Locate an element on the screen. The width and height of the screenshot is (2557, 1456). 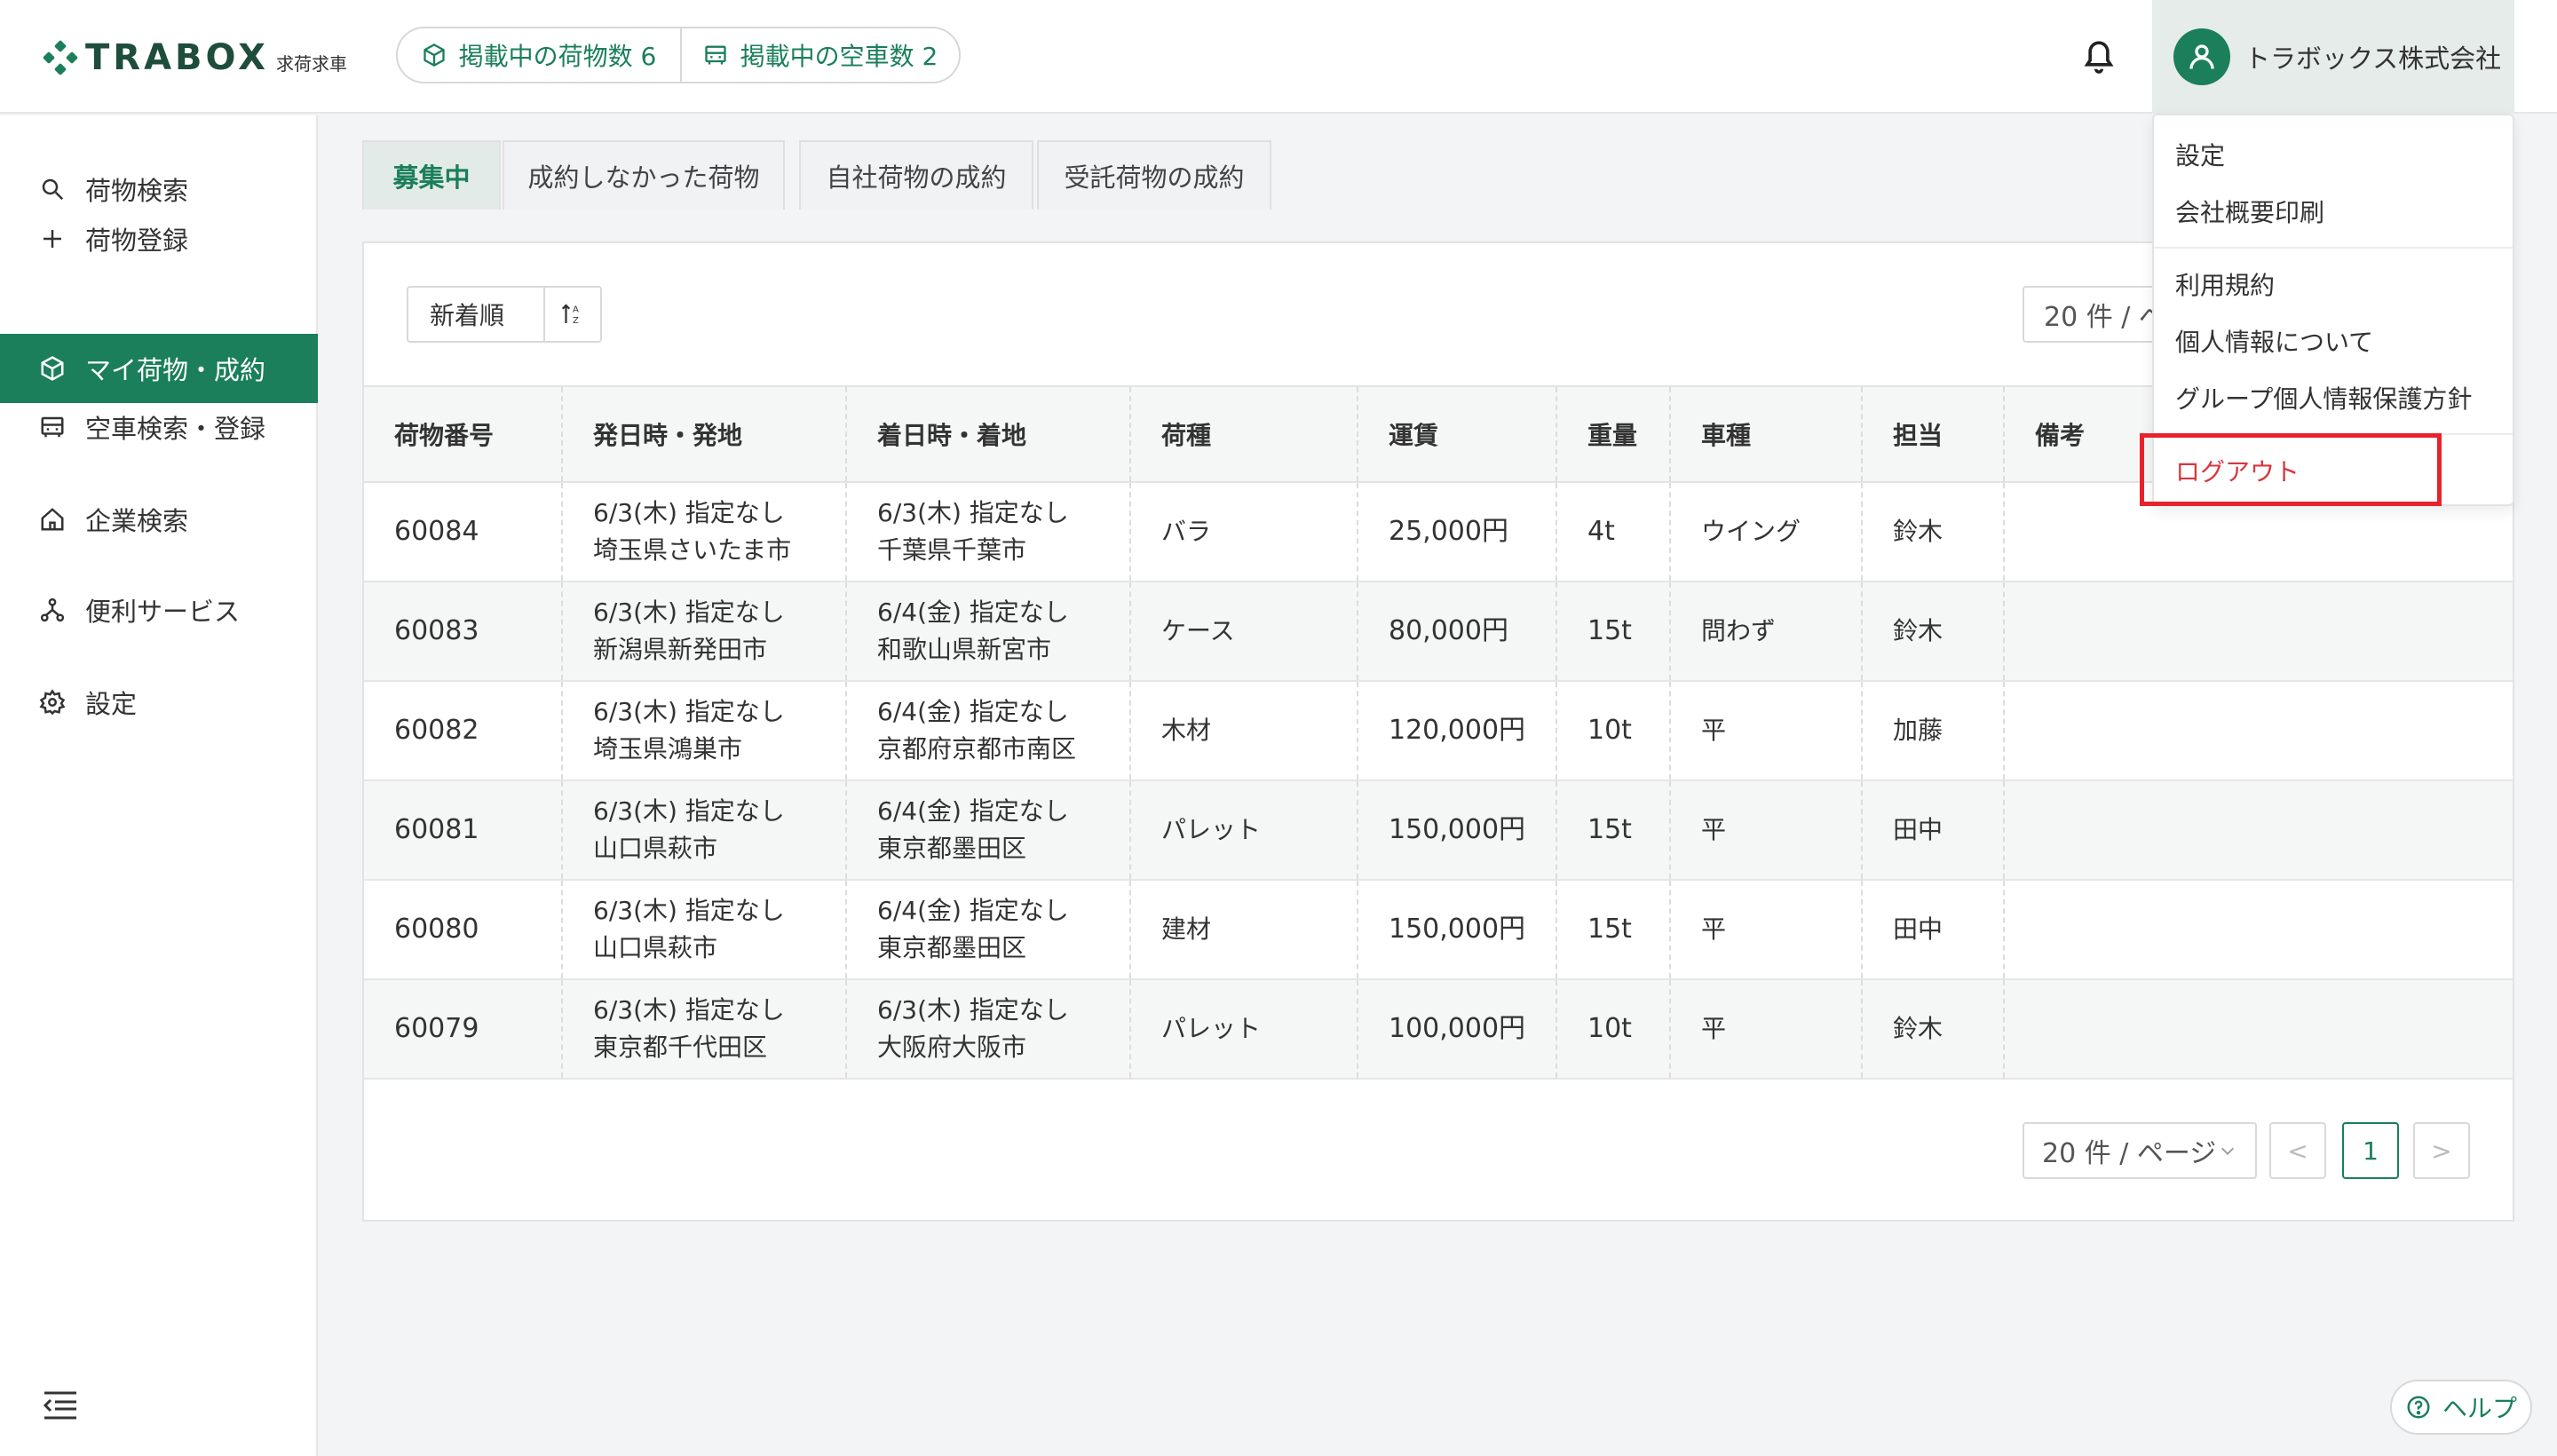
departure-place: 埼玉県さいたま市 is located at coordinates (692, 550).